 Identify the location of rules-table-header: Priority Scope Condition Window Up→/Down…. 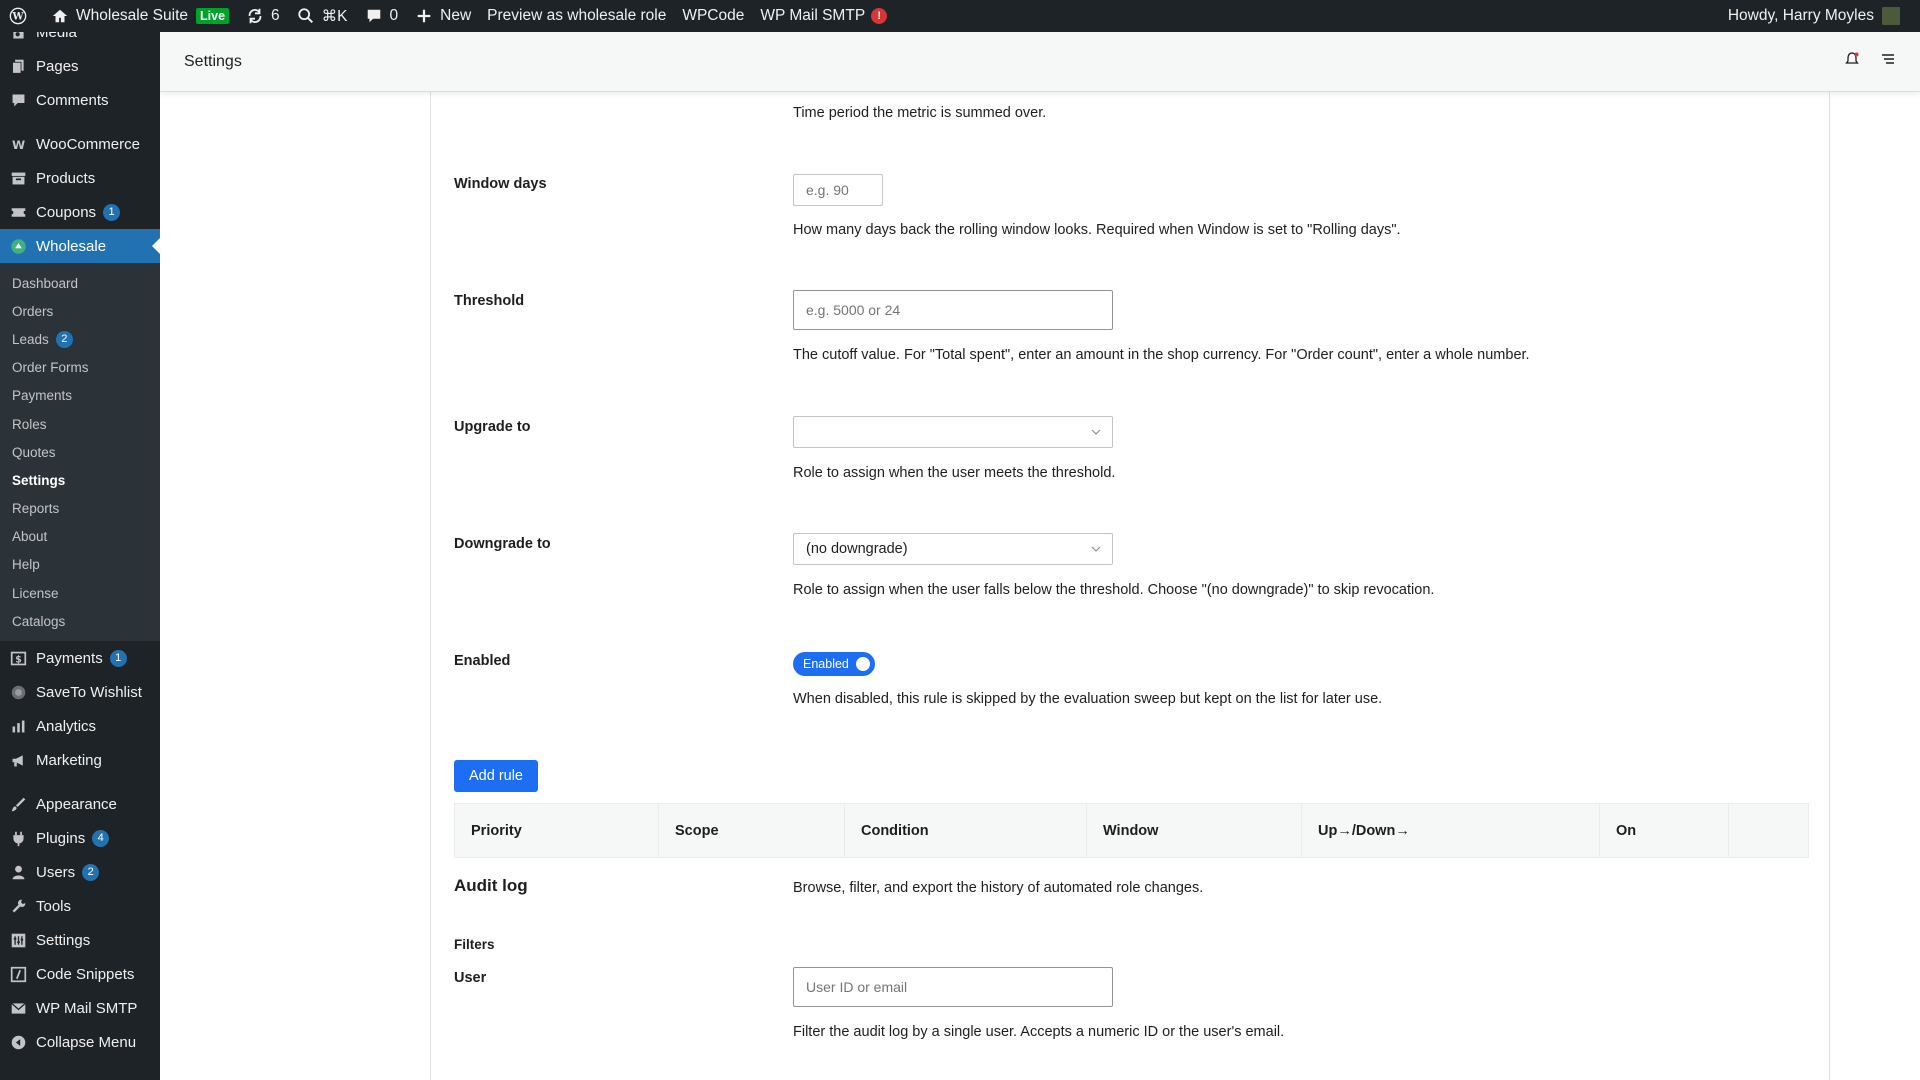
(1131, 830).